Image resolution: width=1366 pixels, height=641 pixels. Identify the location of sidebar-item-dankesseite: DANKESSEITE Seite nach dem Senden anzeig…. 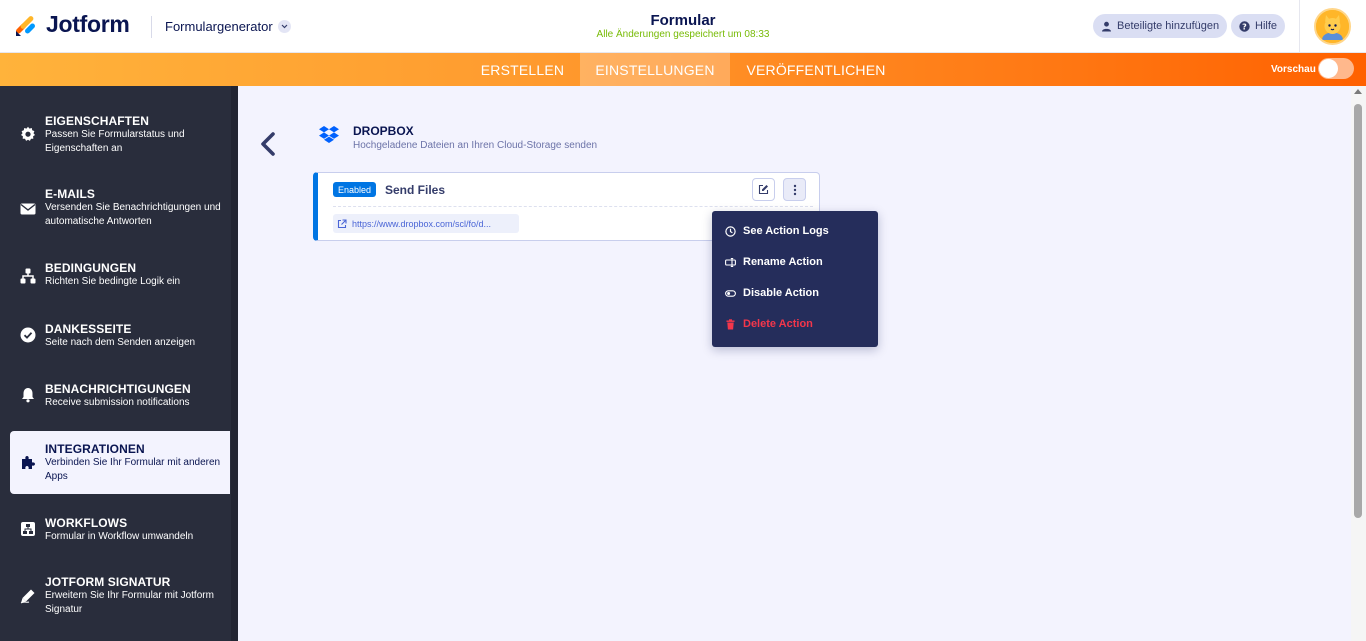
(120, 336).